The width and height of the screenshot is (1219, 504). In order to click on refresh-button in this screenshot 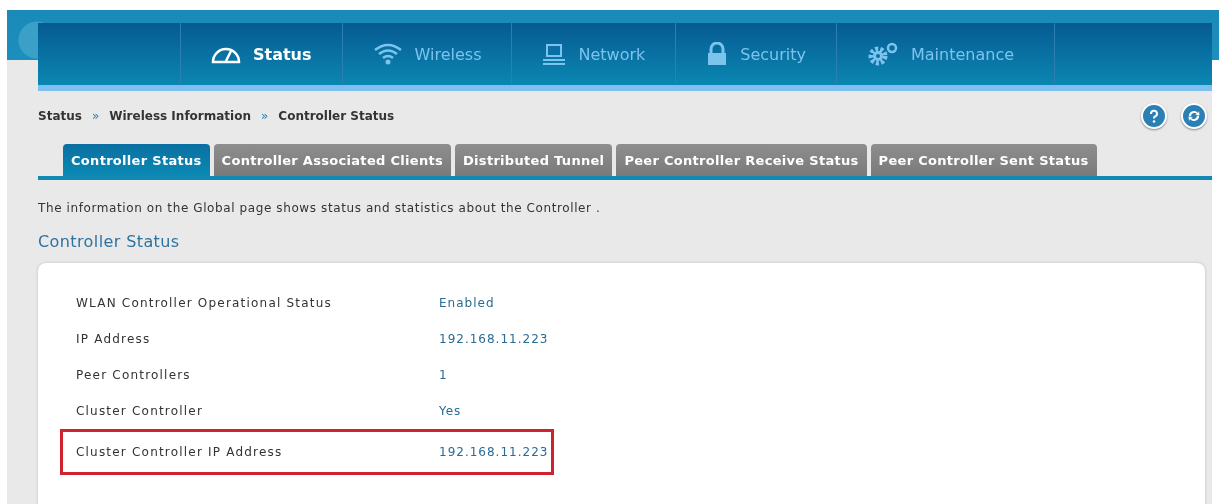, I will do `click(1194, 116)`.